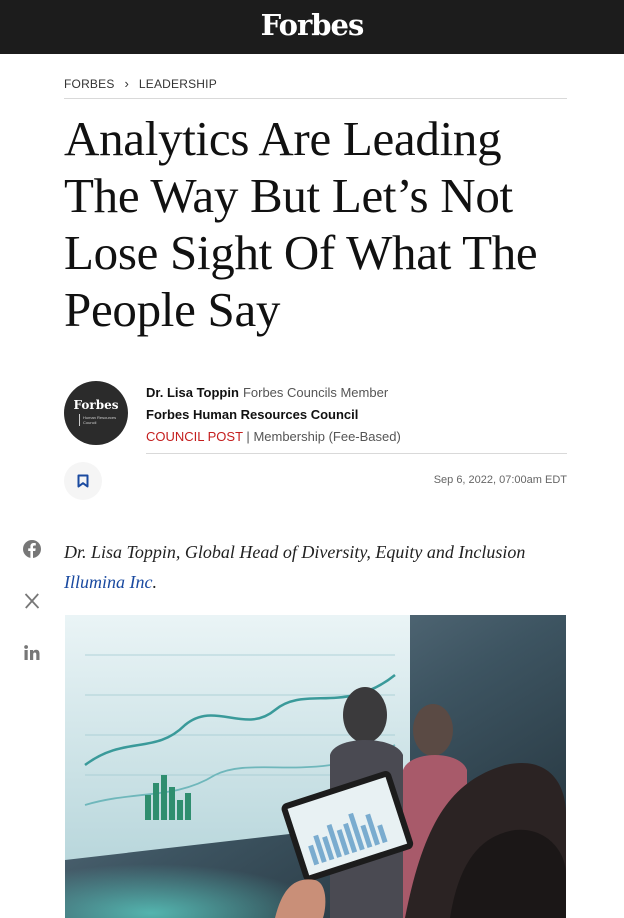 The width and height of the screenshot is (624, 918). I want to click on company-link: Illumina Inc, so click(108, 582).